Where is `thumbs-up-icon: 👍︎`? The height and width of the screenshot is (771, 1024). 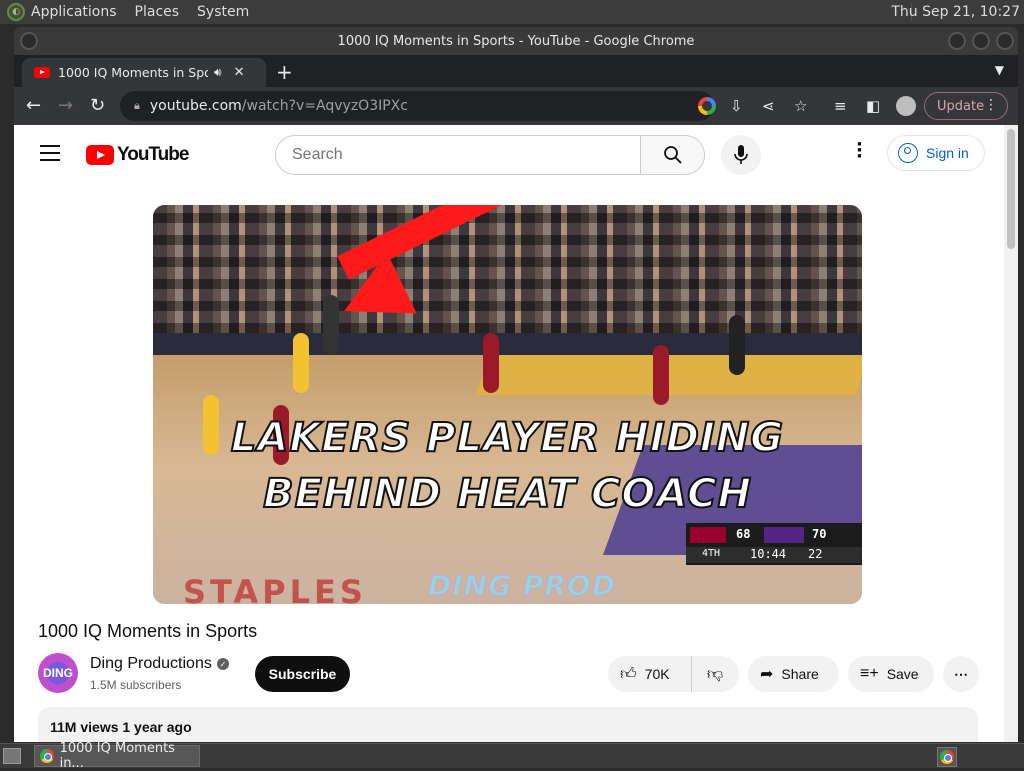 thumbs-up-icon: 👍︎ is located at coordinates (628, 674).